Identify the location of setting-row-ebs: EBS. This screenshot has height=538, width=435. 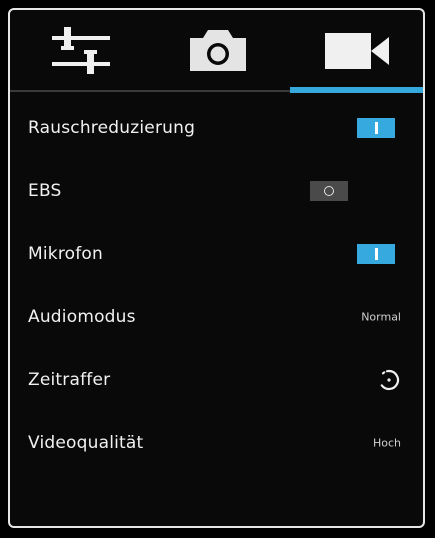
(216, 191).